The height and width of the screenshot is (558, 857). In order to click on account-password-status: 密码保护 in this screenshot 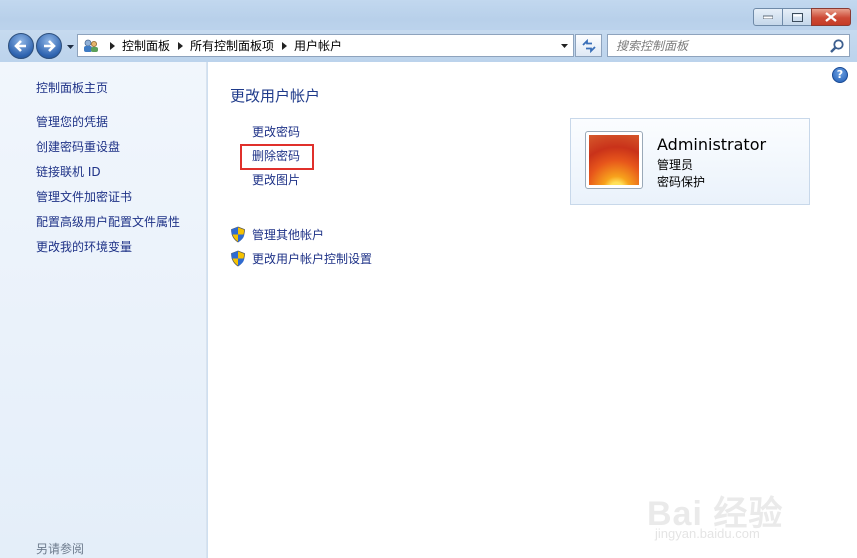, I will do `click(681, 182)`.